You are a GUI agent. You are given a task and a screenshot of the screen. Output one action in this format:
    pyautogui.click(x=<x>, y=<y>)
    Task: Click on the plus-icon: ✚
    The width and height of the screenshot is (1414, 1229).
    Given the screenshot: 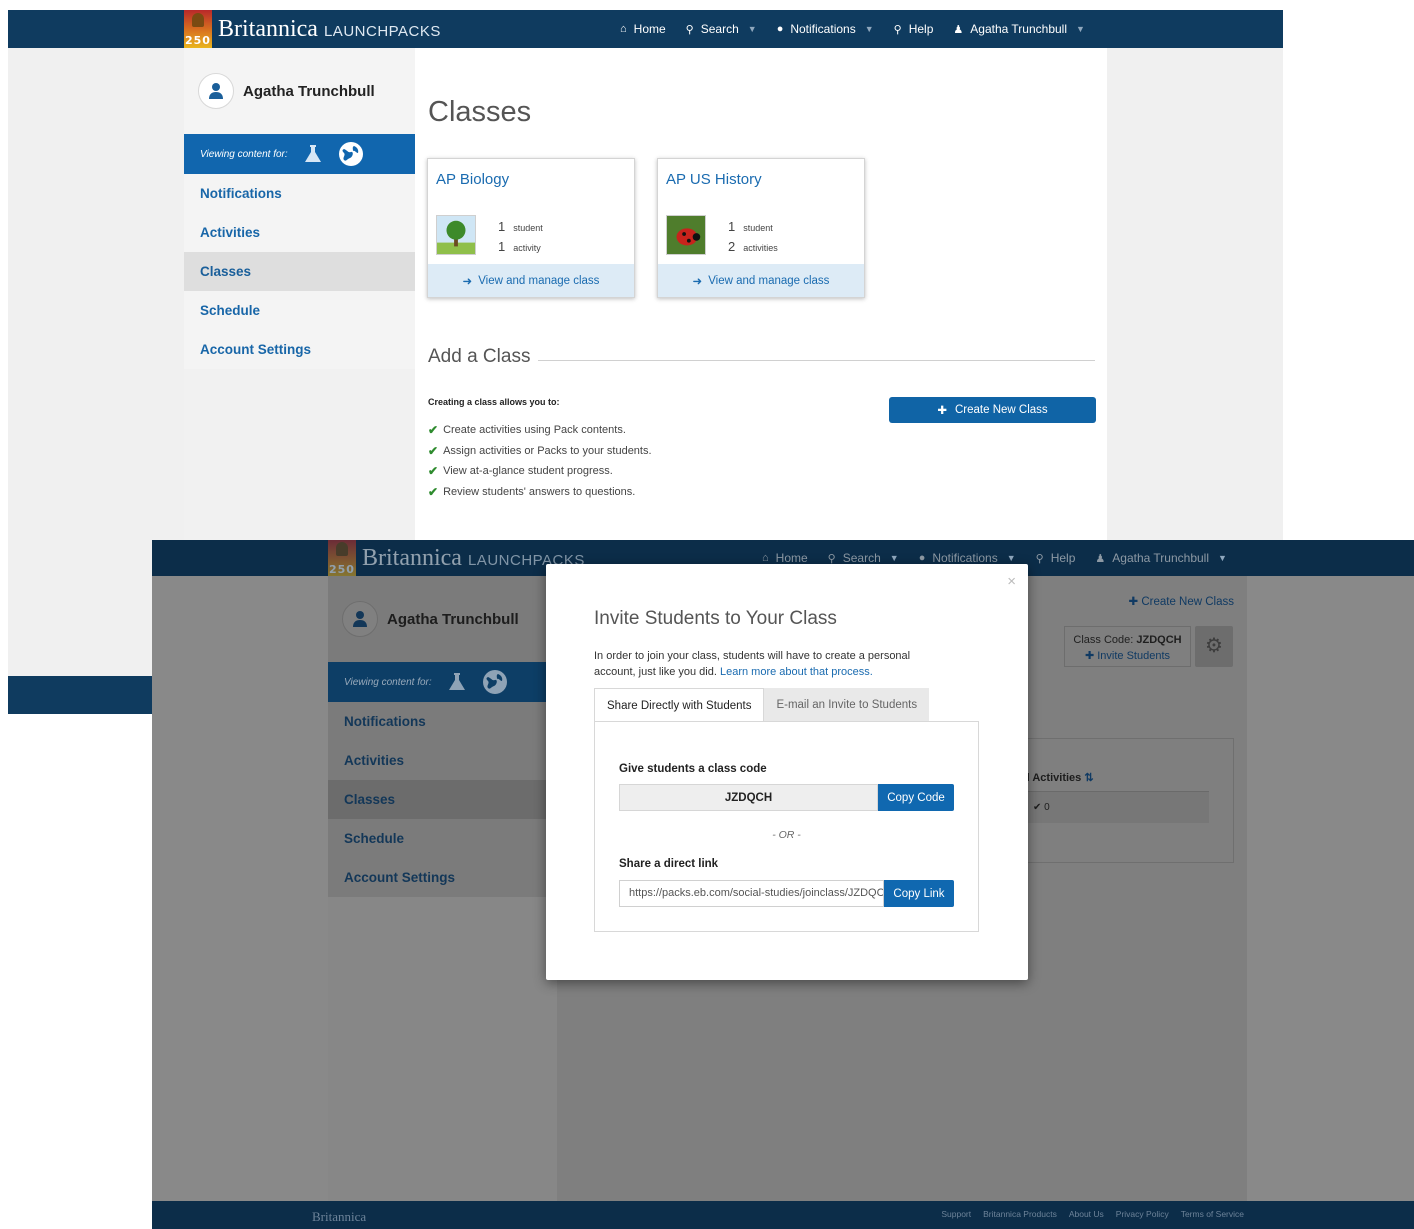 What is the action you would take?
    pyautogui.click(x=1089, y=656)
    